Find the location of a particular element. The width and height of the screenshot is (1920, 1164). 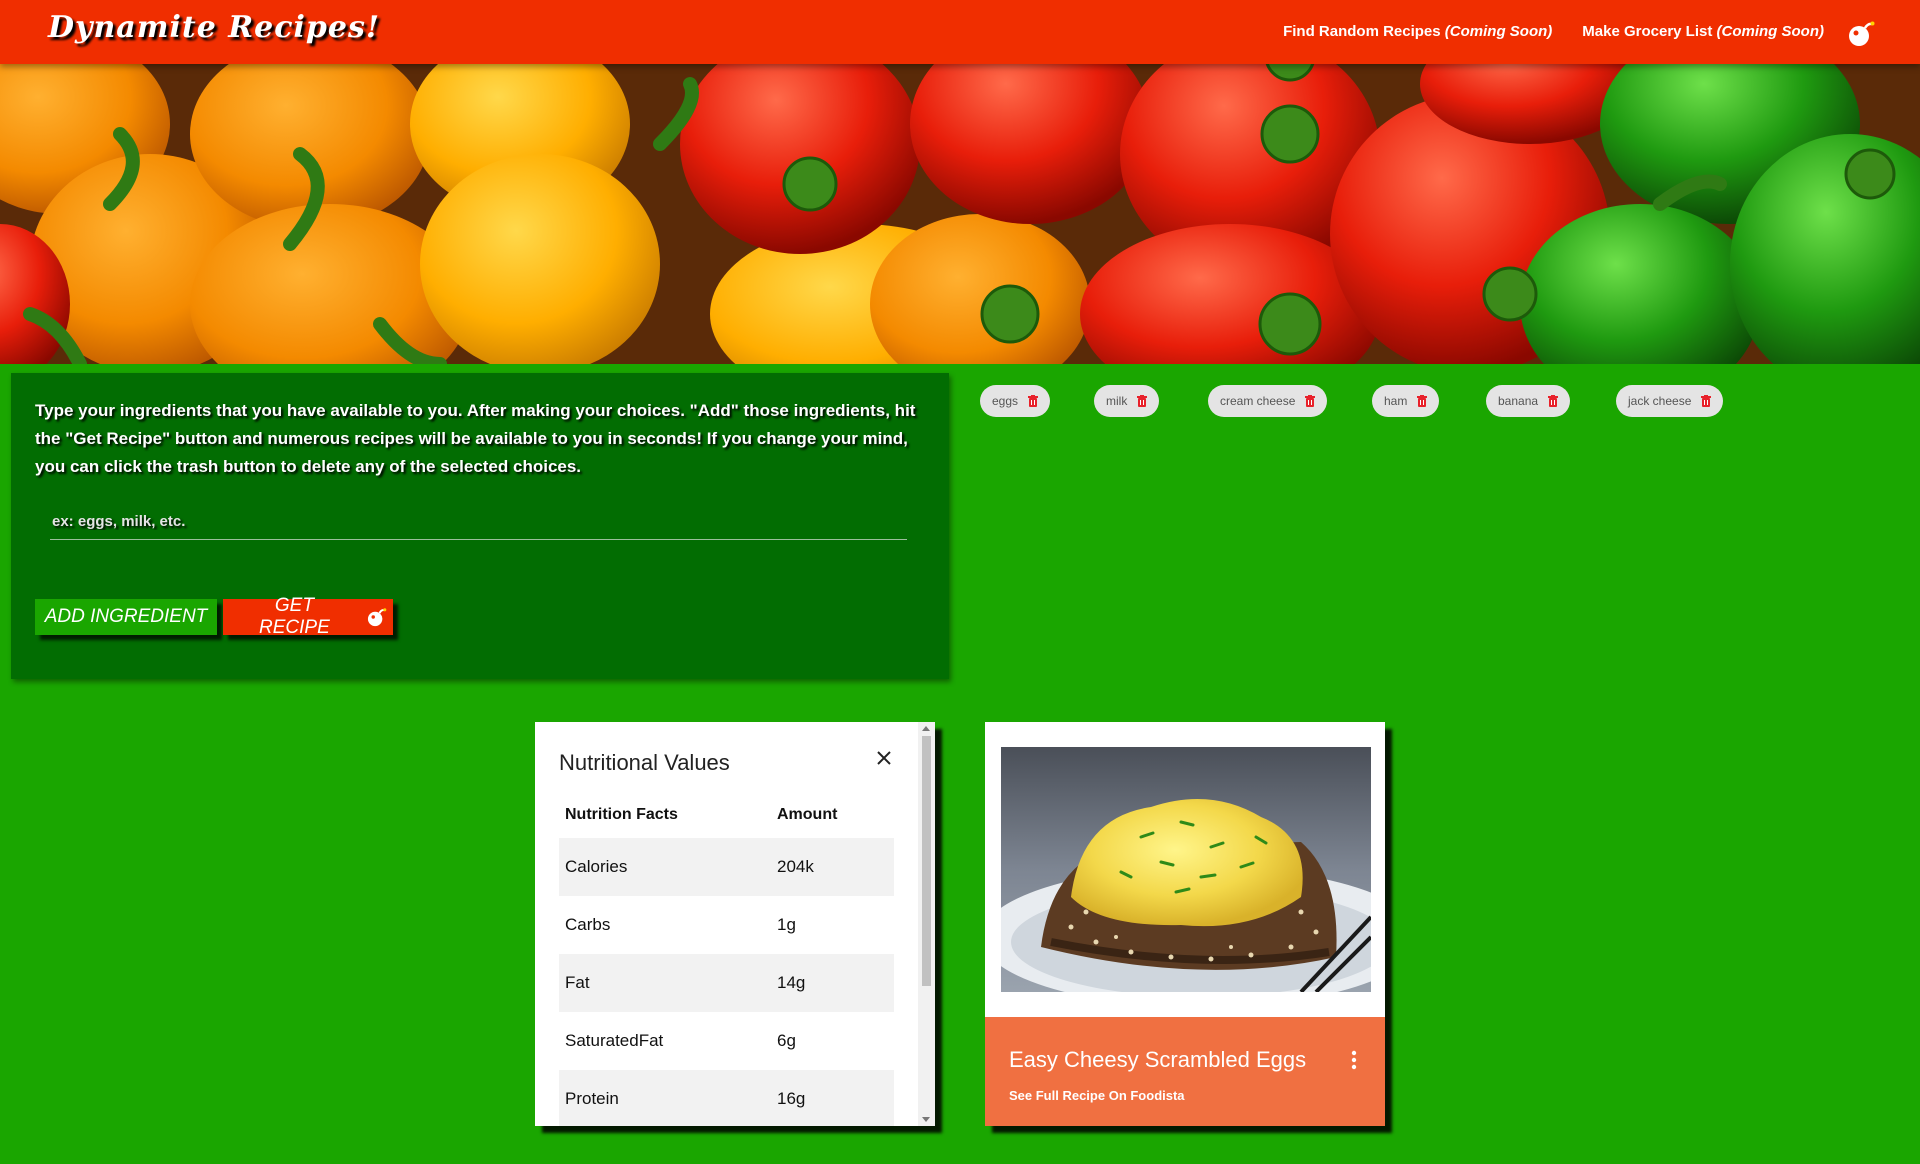

nutrient-name: SaturatedFat is located at coordinates (614, 1040).